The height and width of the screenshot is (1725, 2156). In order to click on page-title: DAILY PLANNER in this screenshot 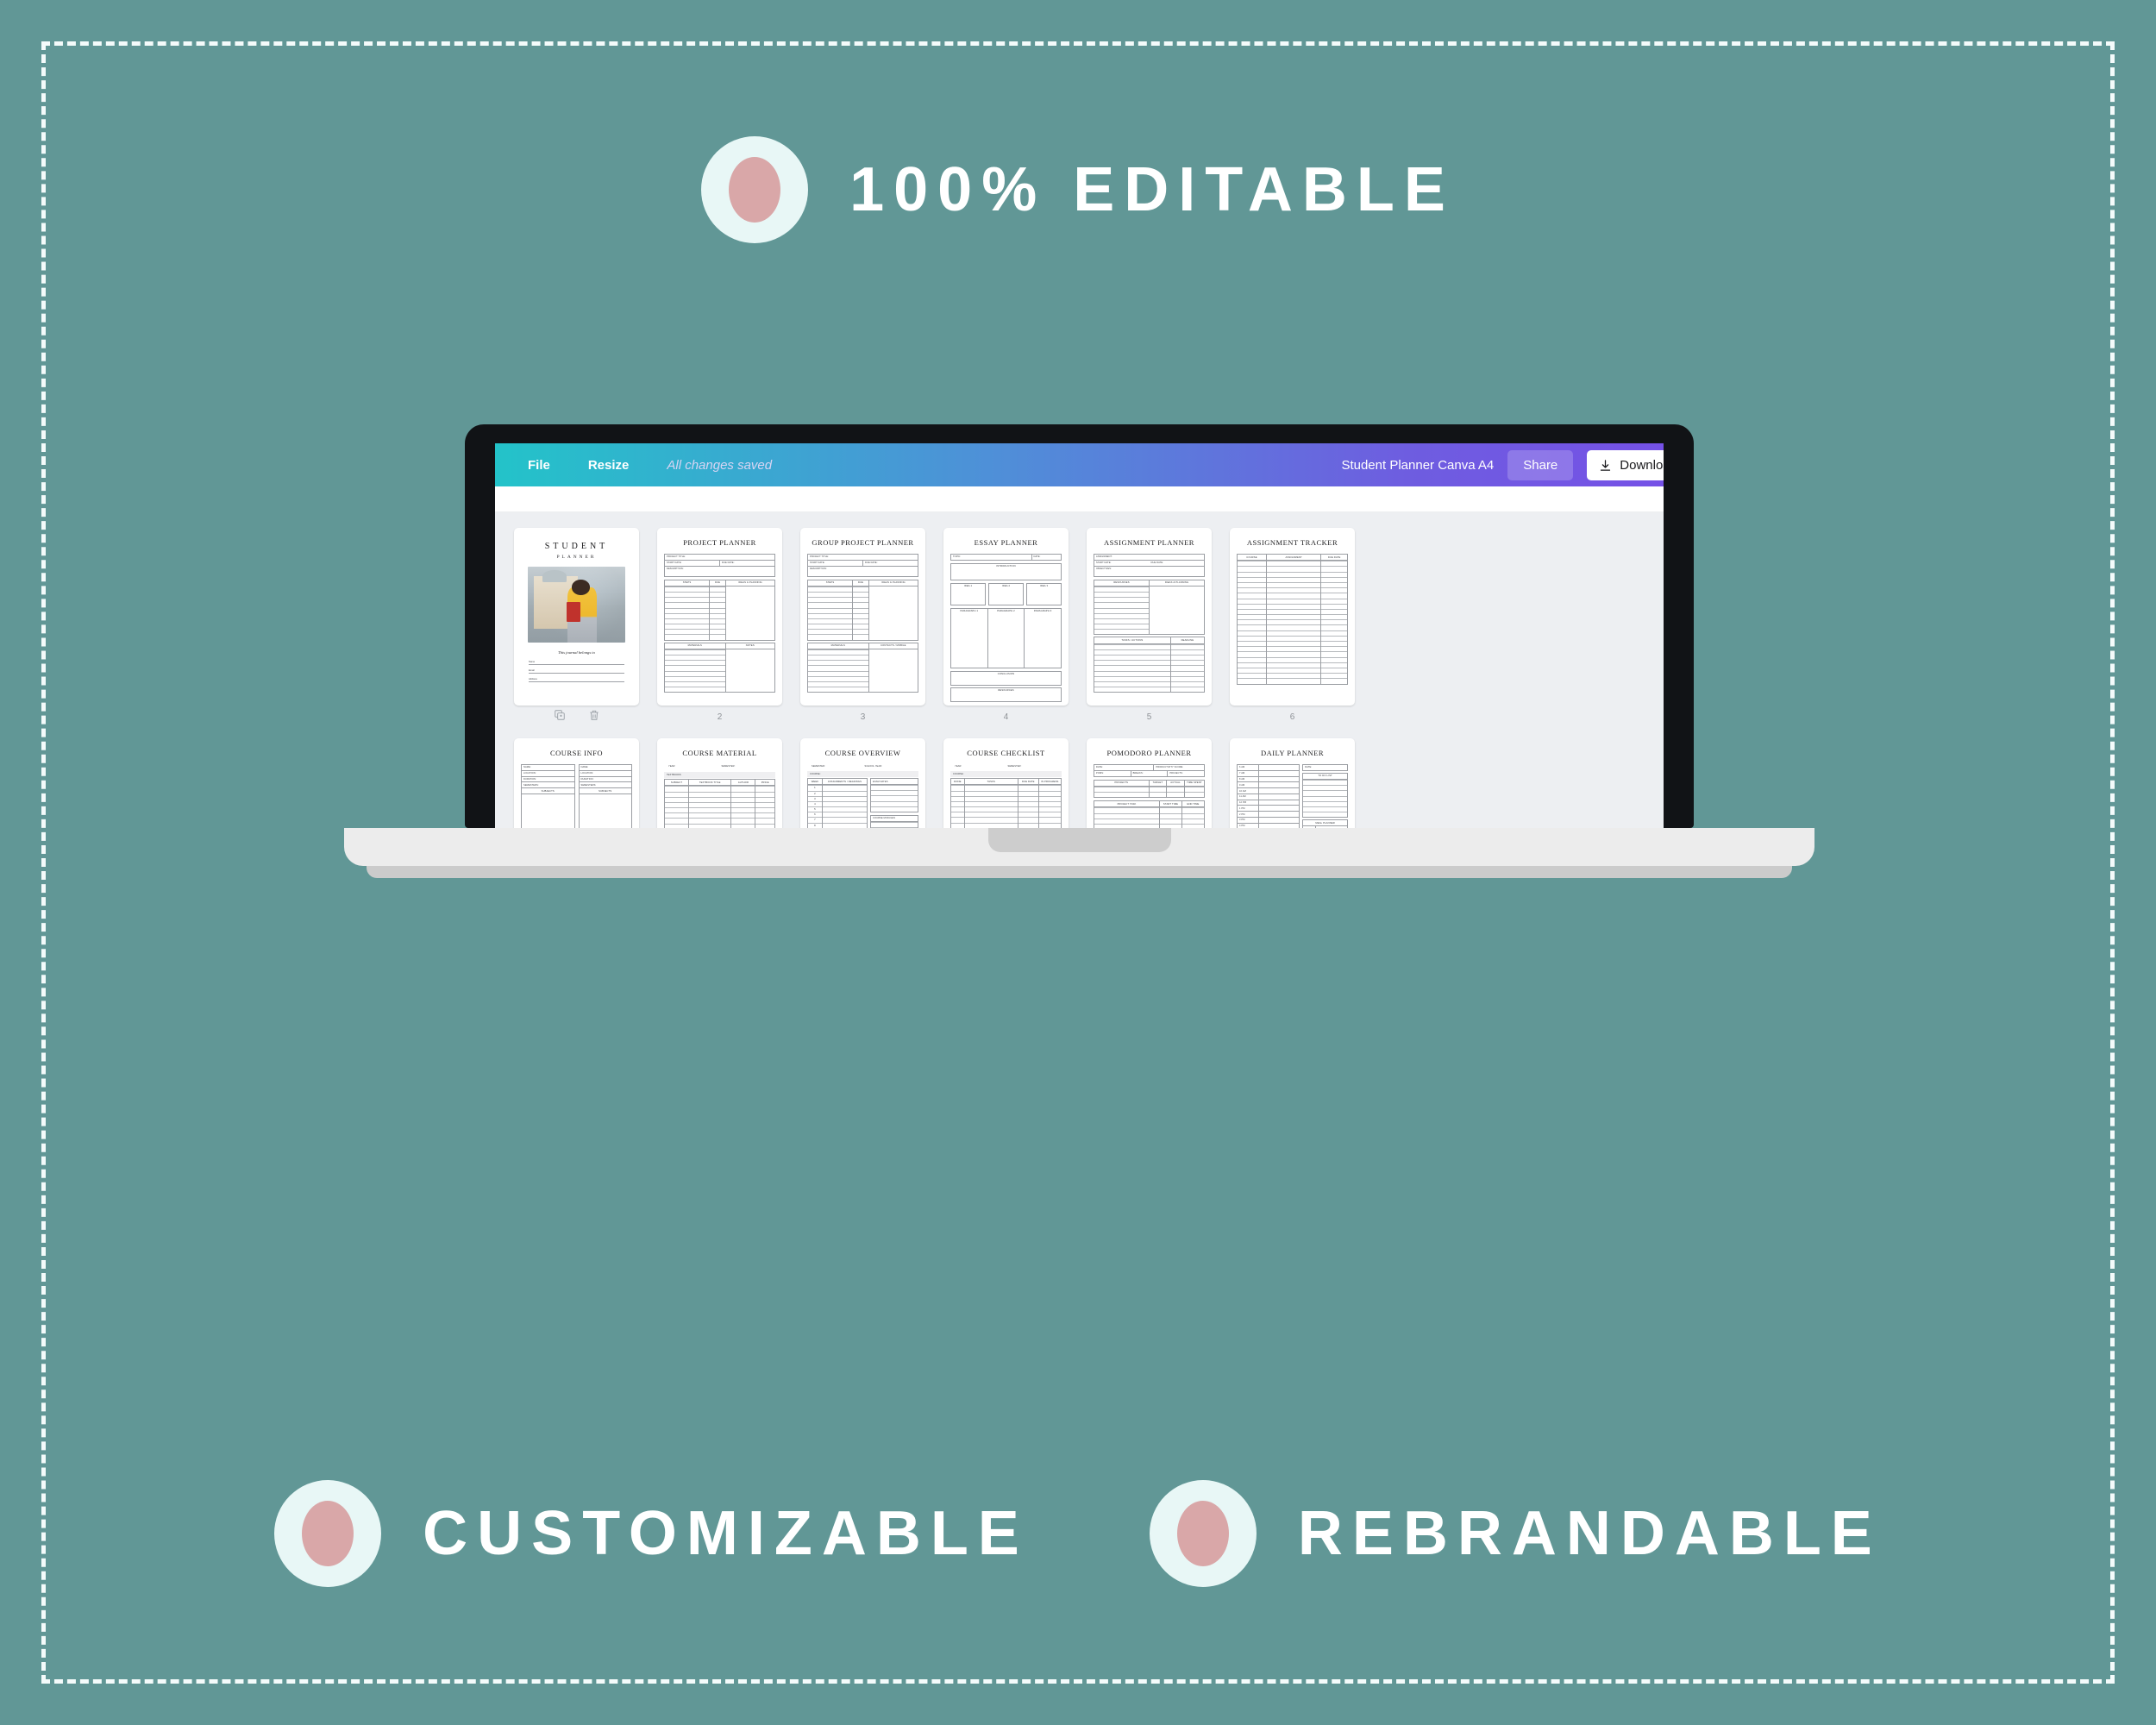, I will do `click(1292, 753)`.